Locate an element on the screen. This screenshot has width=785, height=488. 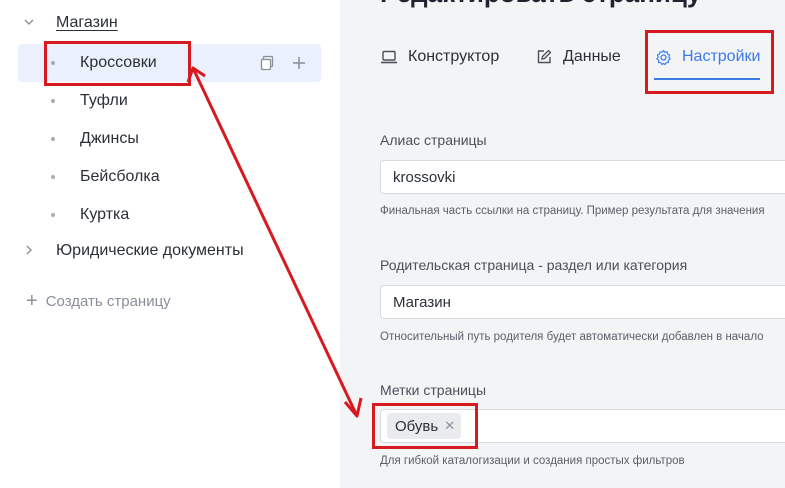
tab-label: Конструктор is located at coordinates (454, 56).